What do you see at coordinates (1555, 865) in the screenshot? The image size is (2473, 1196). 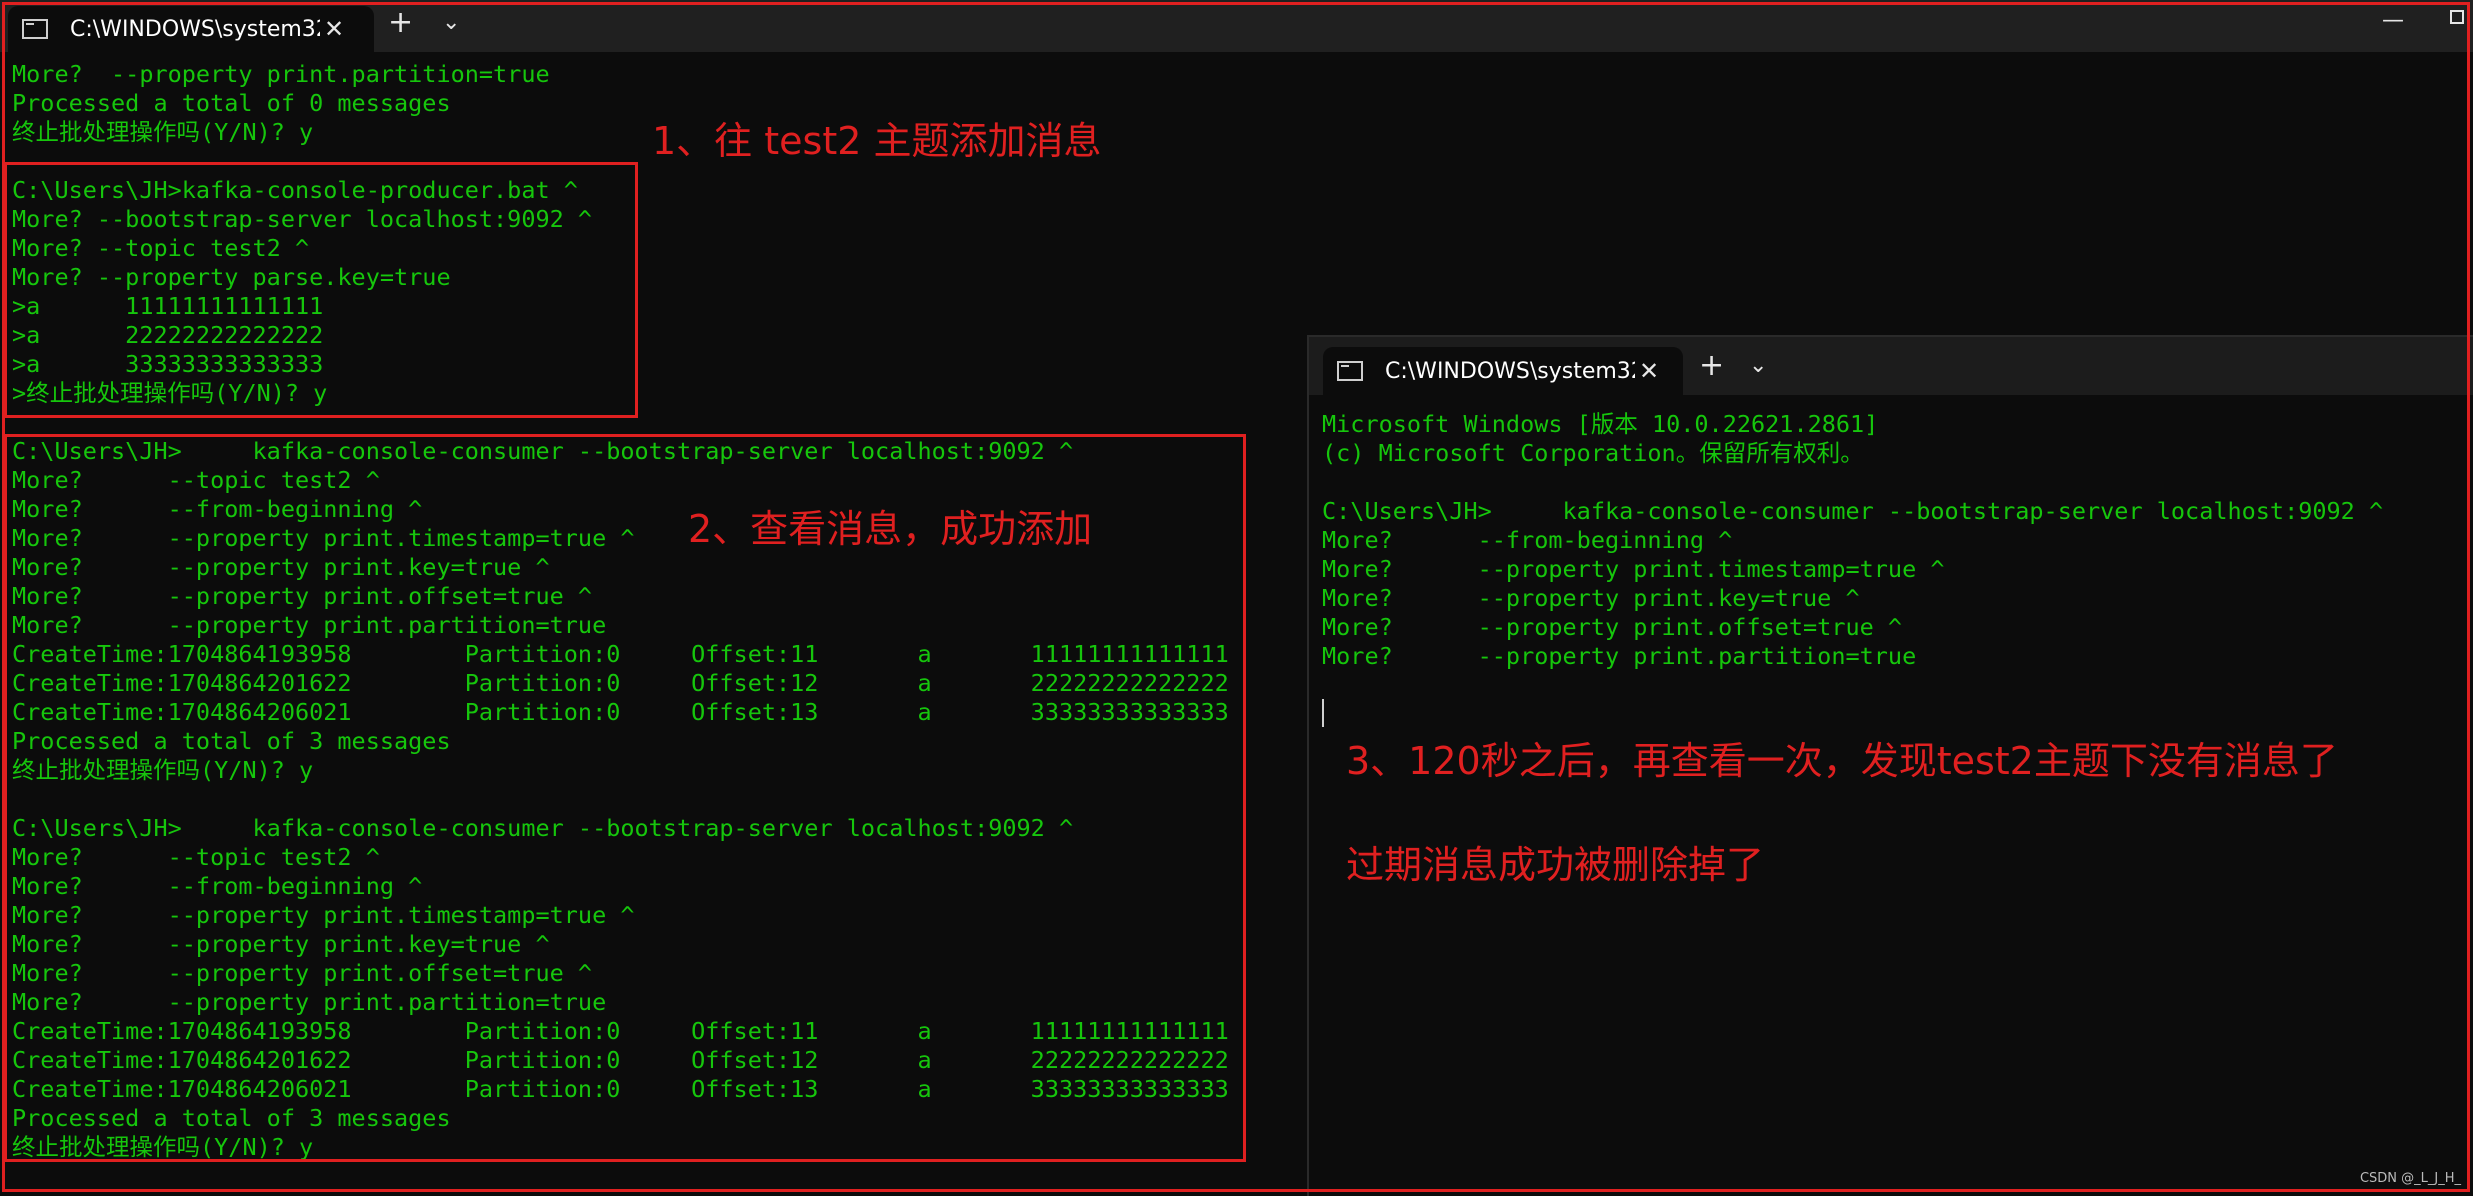 I see `annotation-step4: 过期消息成功被删除掉了` at bounding box center [1555, 865].